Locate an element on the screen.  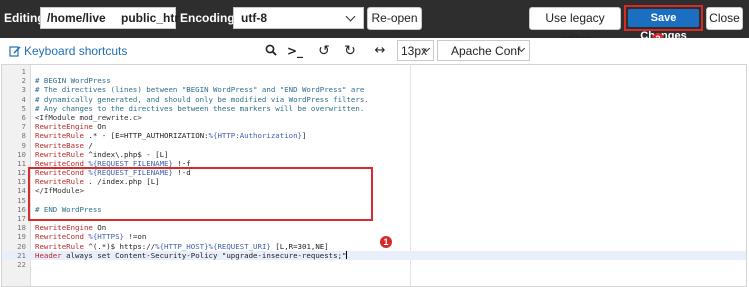
search-icon is located at coordinates (271, 51).